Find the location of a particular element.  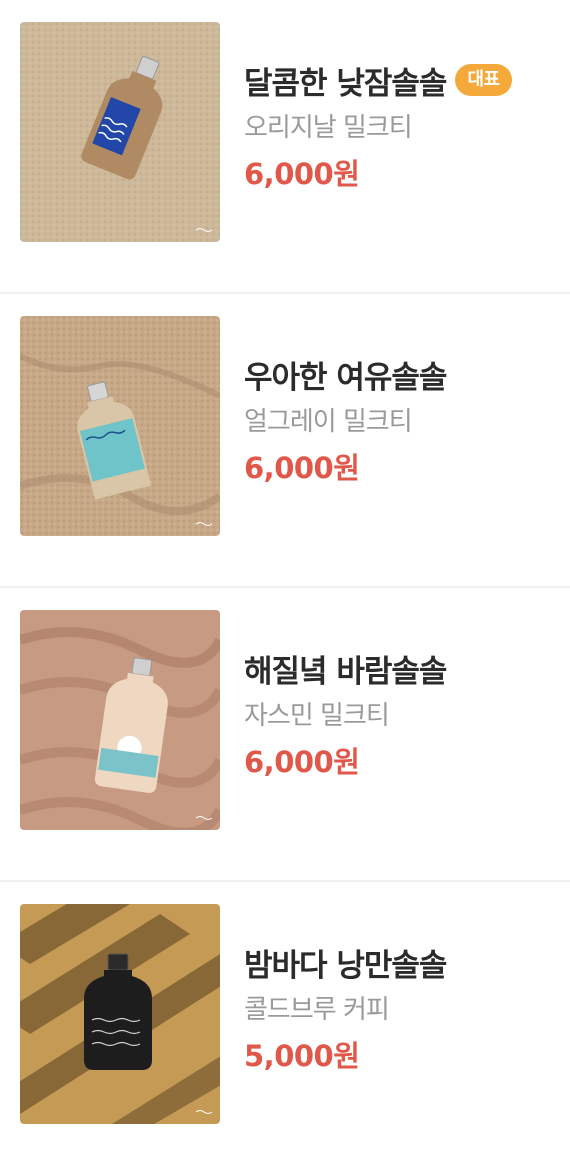

product-subtitle: 자스민 밀크티 is located at coordinates (317, 716).